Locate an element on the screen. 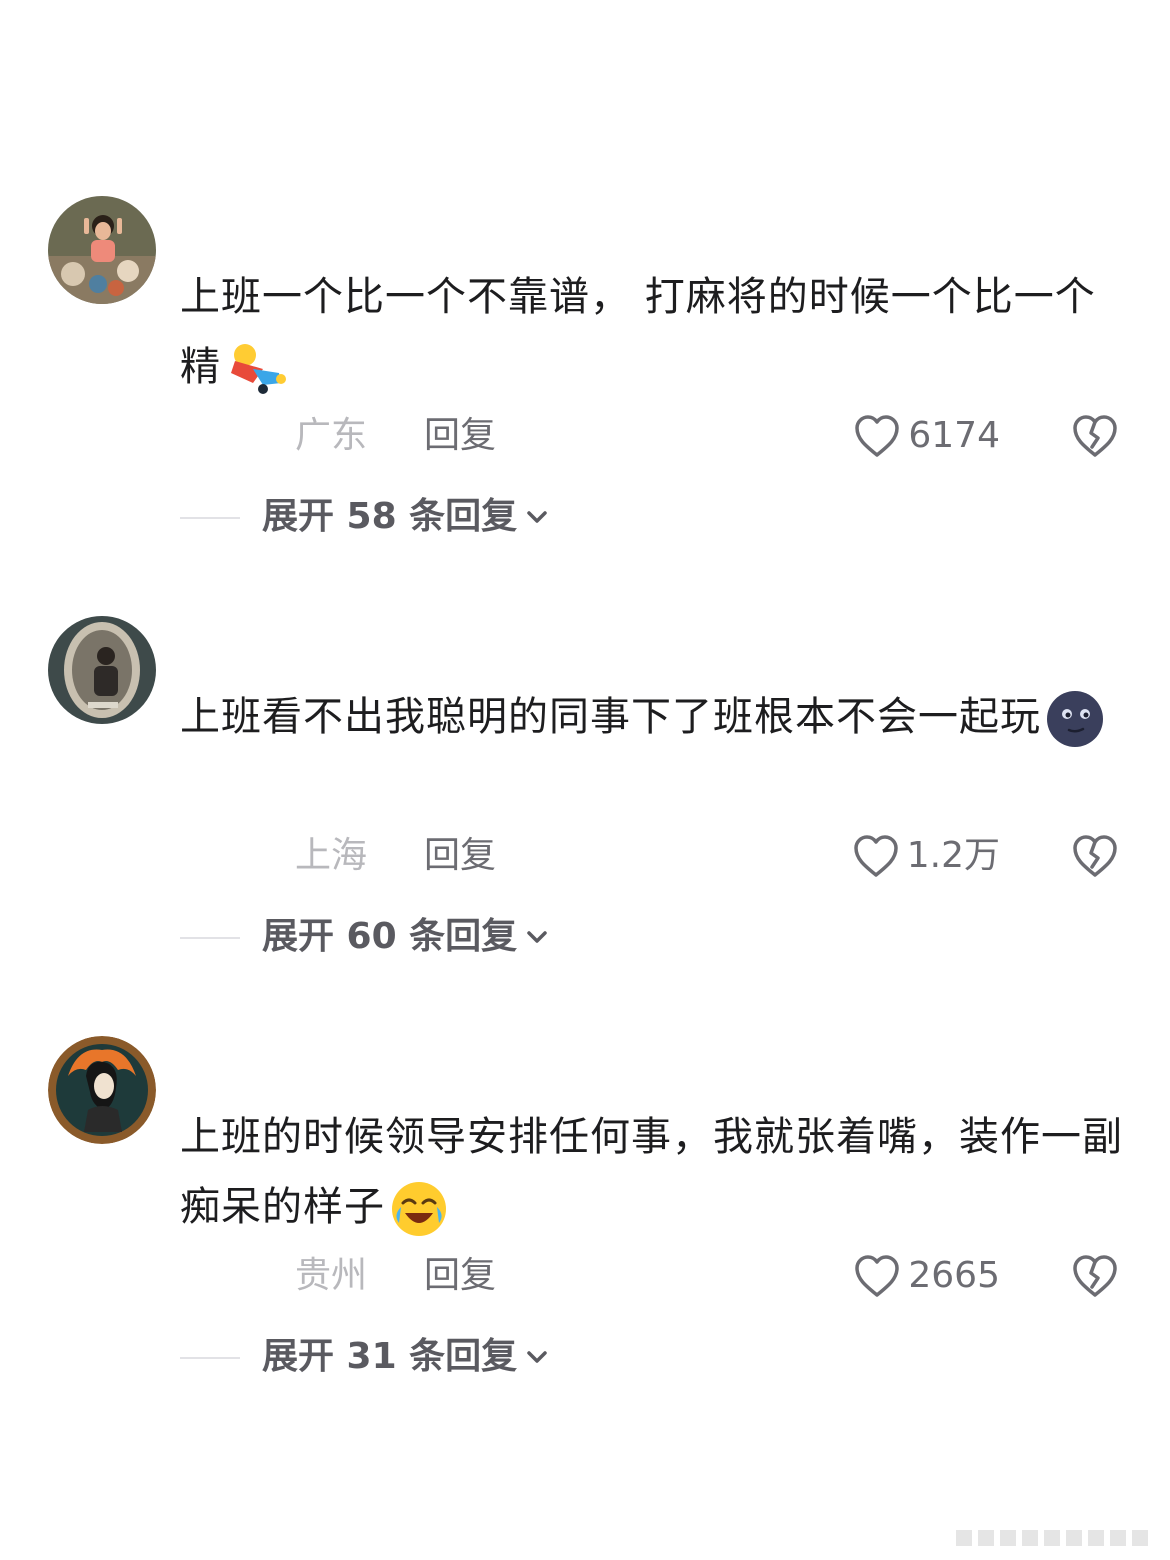 The image size is (1170, 1560). location-label: 上海 is located at coordinates (331, 855).